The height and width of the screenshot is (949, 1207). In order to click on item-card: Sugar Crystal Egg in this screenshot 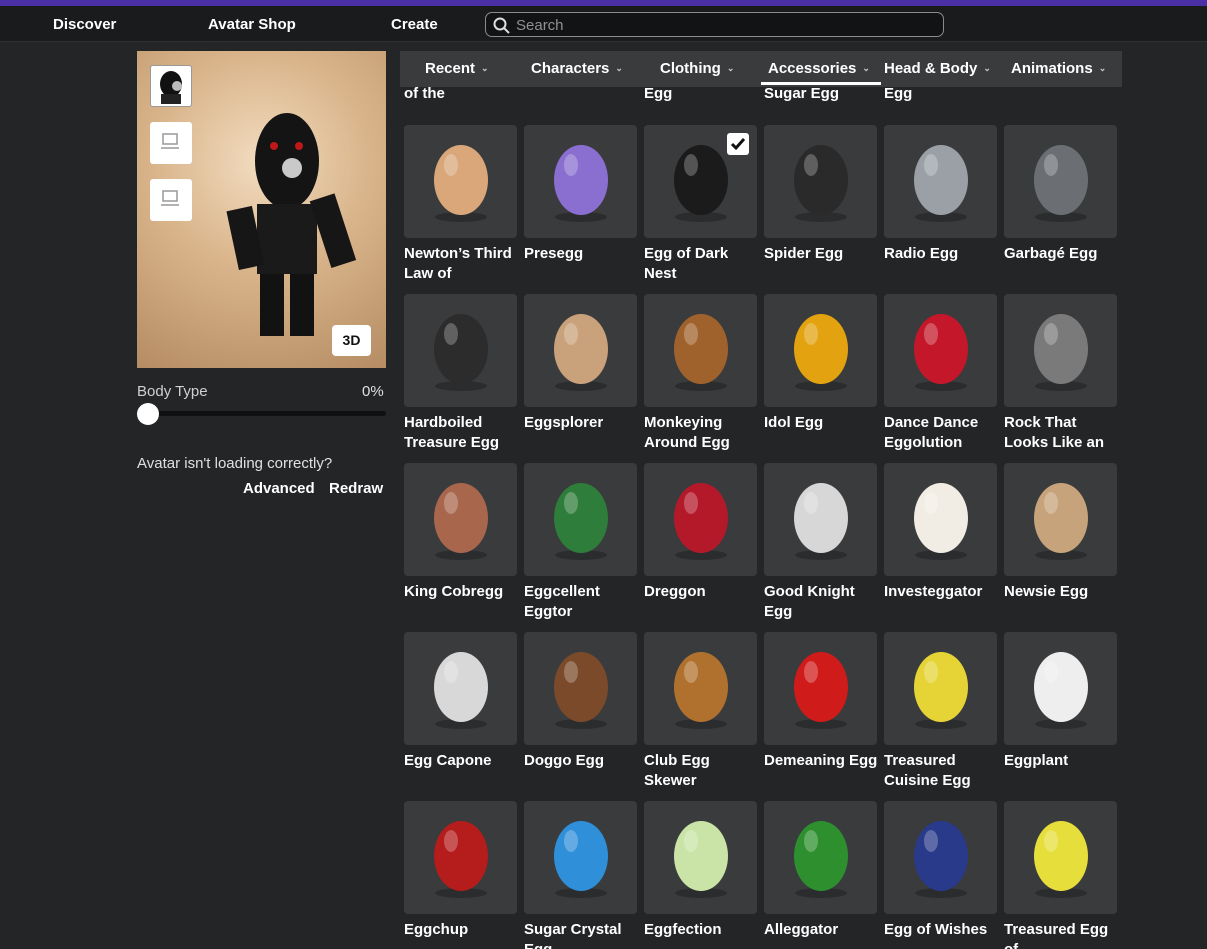, I will do `click(581, 875)`.